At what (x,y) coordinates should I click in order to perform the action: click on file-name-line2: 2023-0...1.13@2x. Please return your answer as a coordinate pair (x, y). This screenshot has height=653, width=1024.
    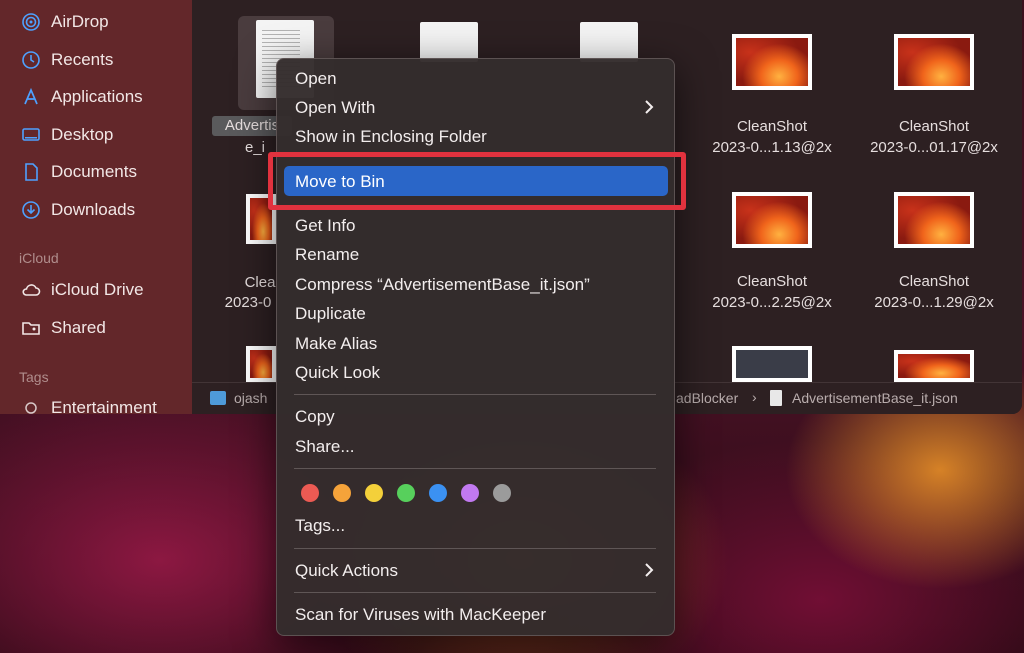
    Looking at the image, I should click on (772, 147).